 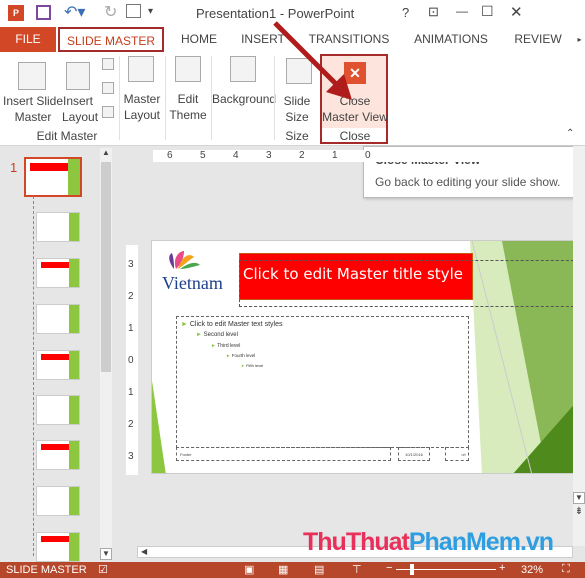 What do you see at coordinates (53, 177) in the screenshot?
I see `slide-master-thumbnail` at bounding box center [53, 177].